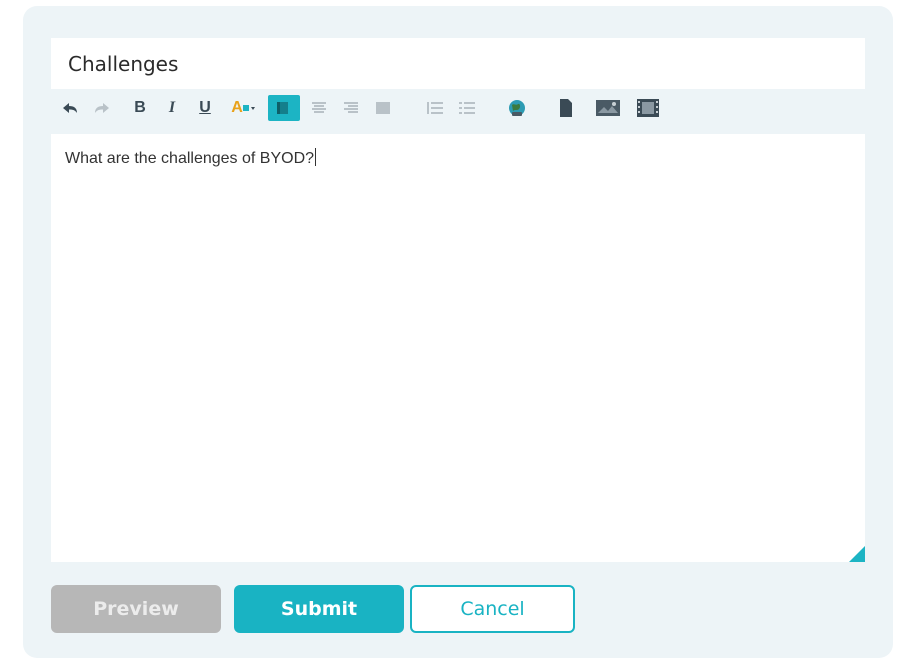 The image size is (899, 658). What do you see at coordinates (517, 108) in the screenshot?
I see `link-icon` at bounding box center [517, 108].